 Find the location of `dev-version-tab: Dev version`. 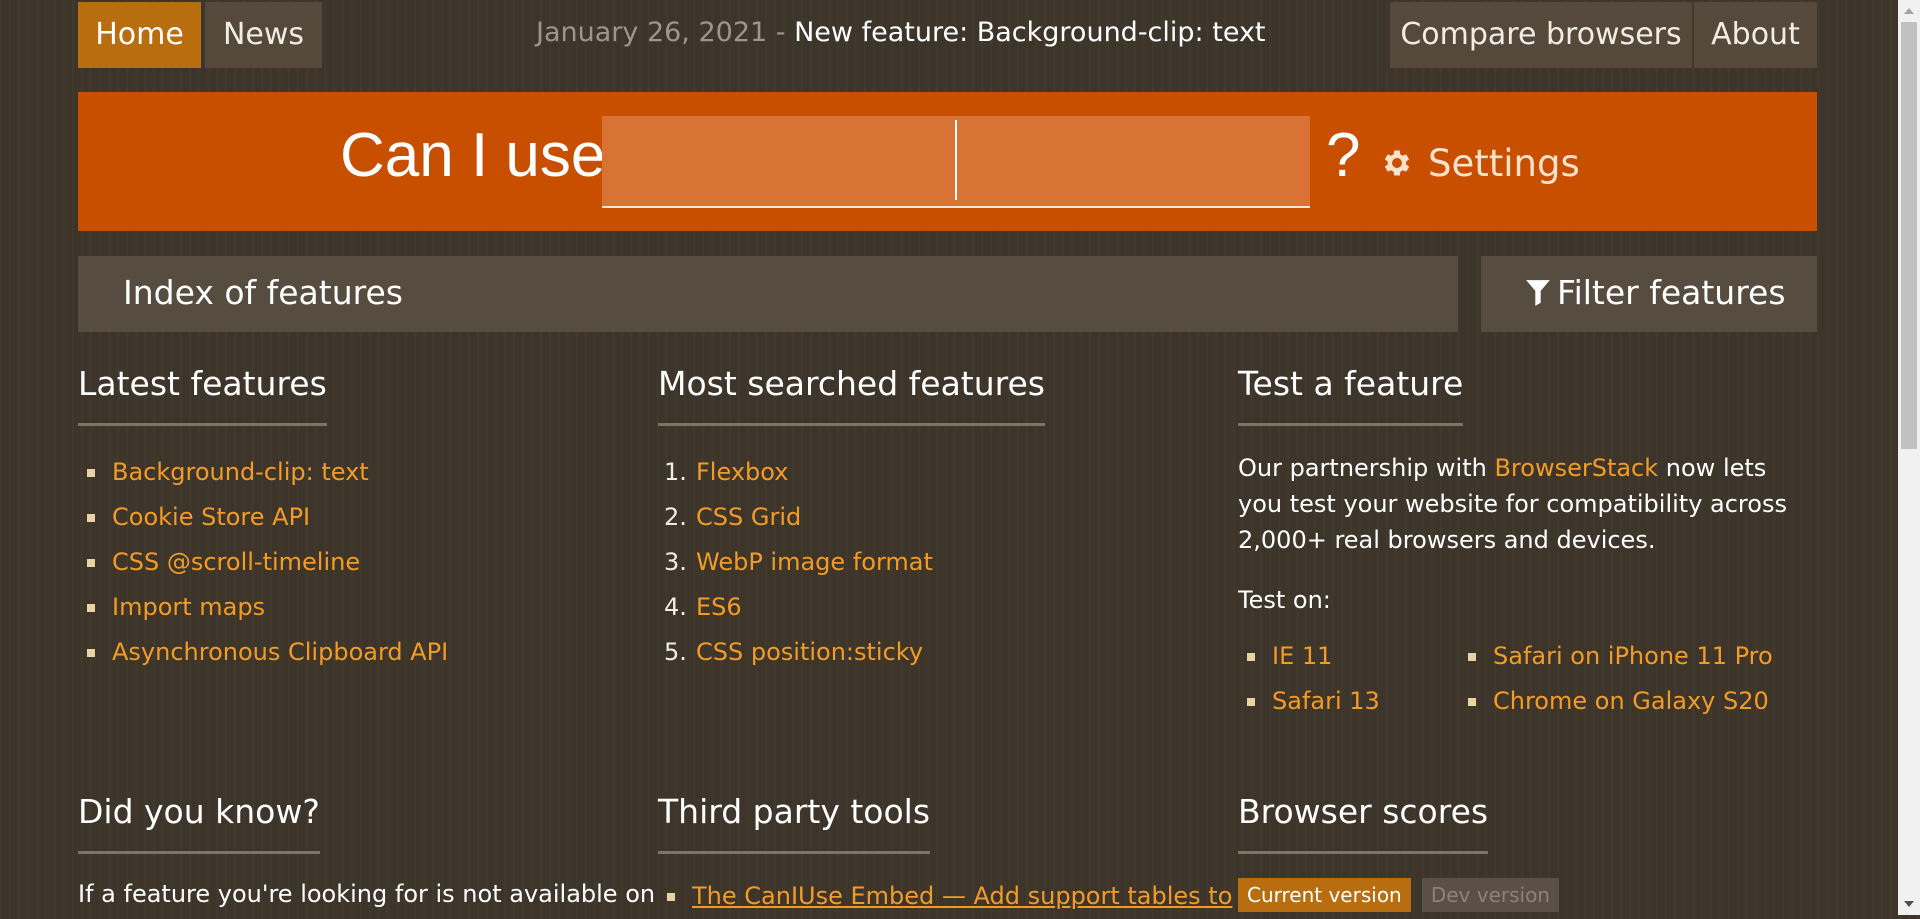

dev-version-tab: Dev version is located at coordinates (1490, 895).